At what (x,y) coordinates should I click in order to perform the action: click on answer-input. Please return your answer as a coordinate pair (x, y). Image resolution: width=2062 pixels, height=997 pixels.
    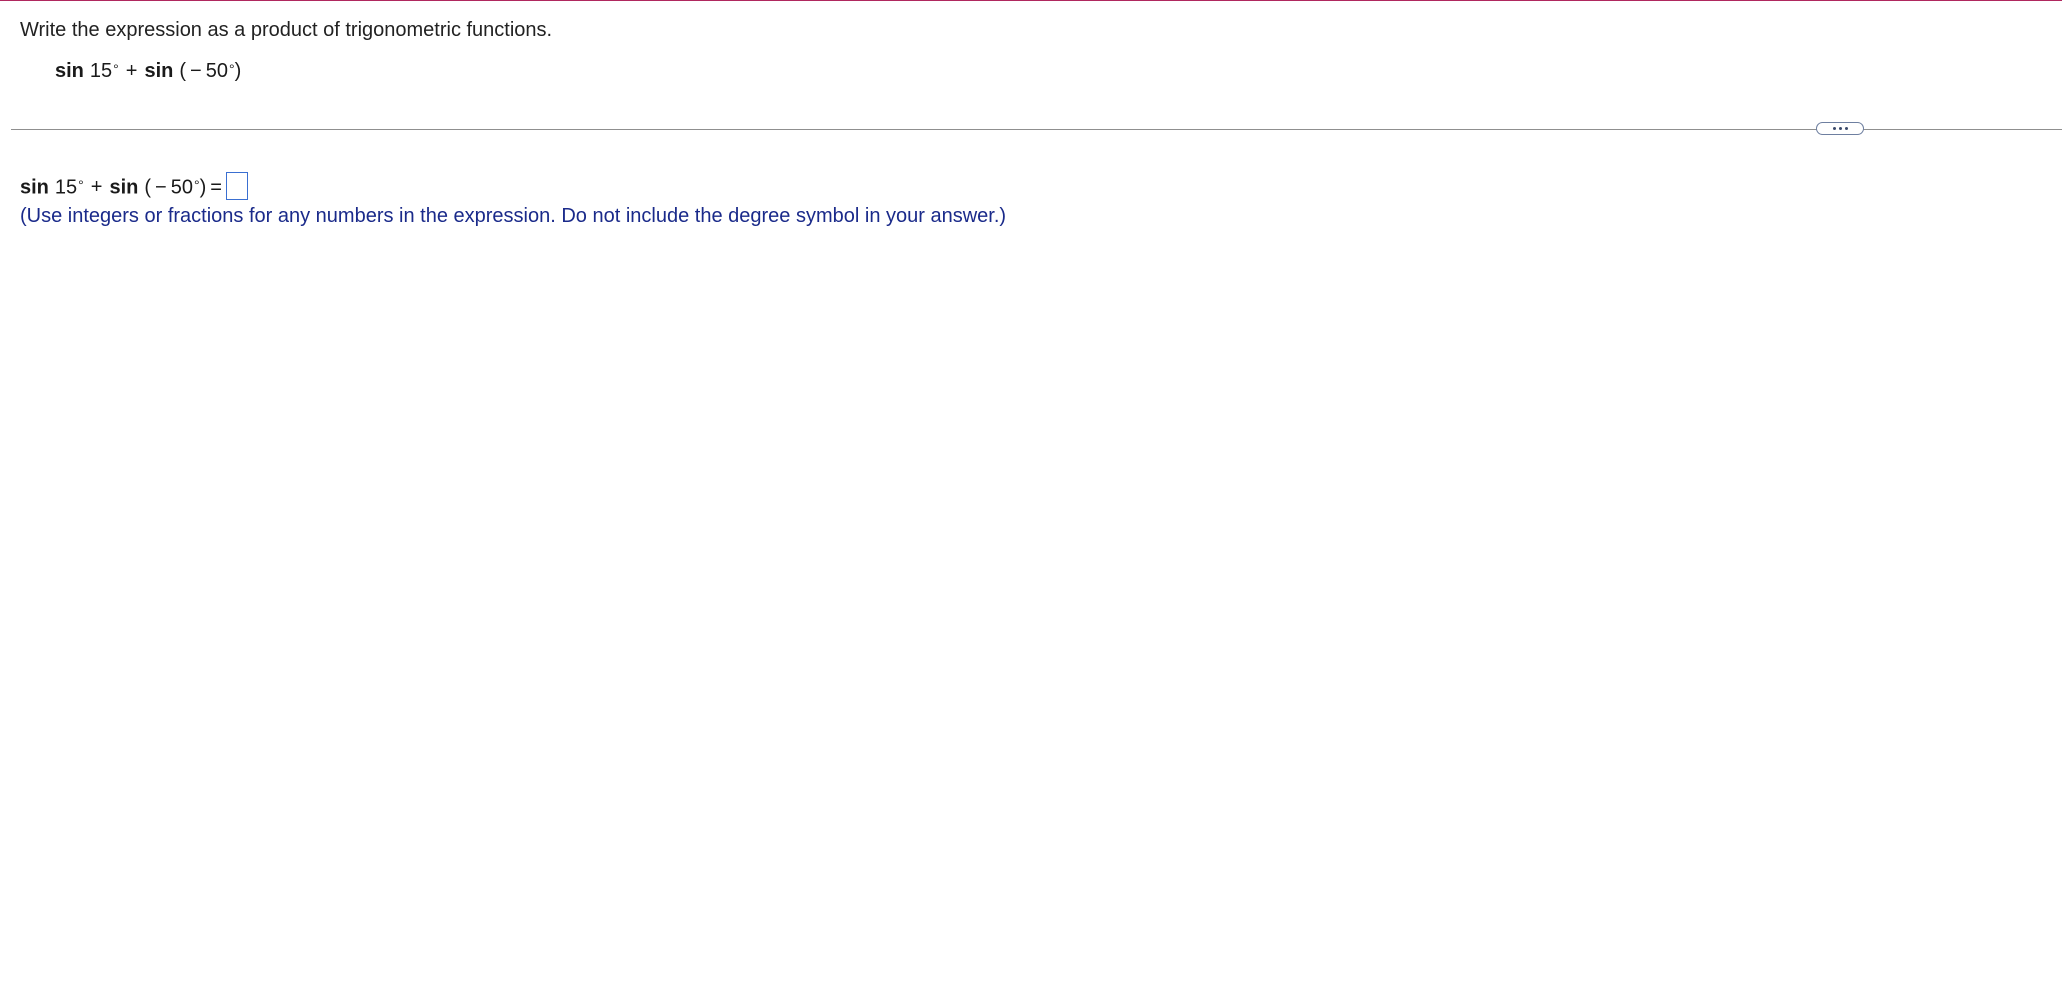
    Looking at the image, I should click on (236, 186).